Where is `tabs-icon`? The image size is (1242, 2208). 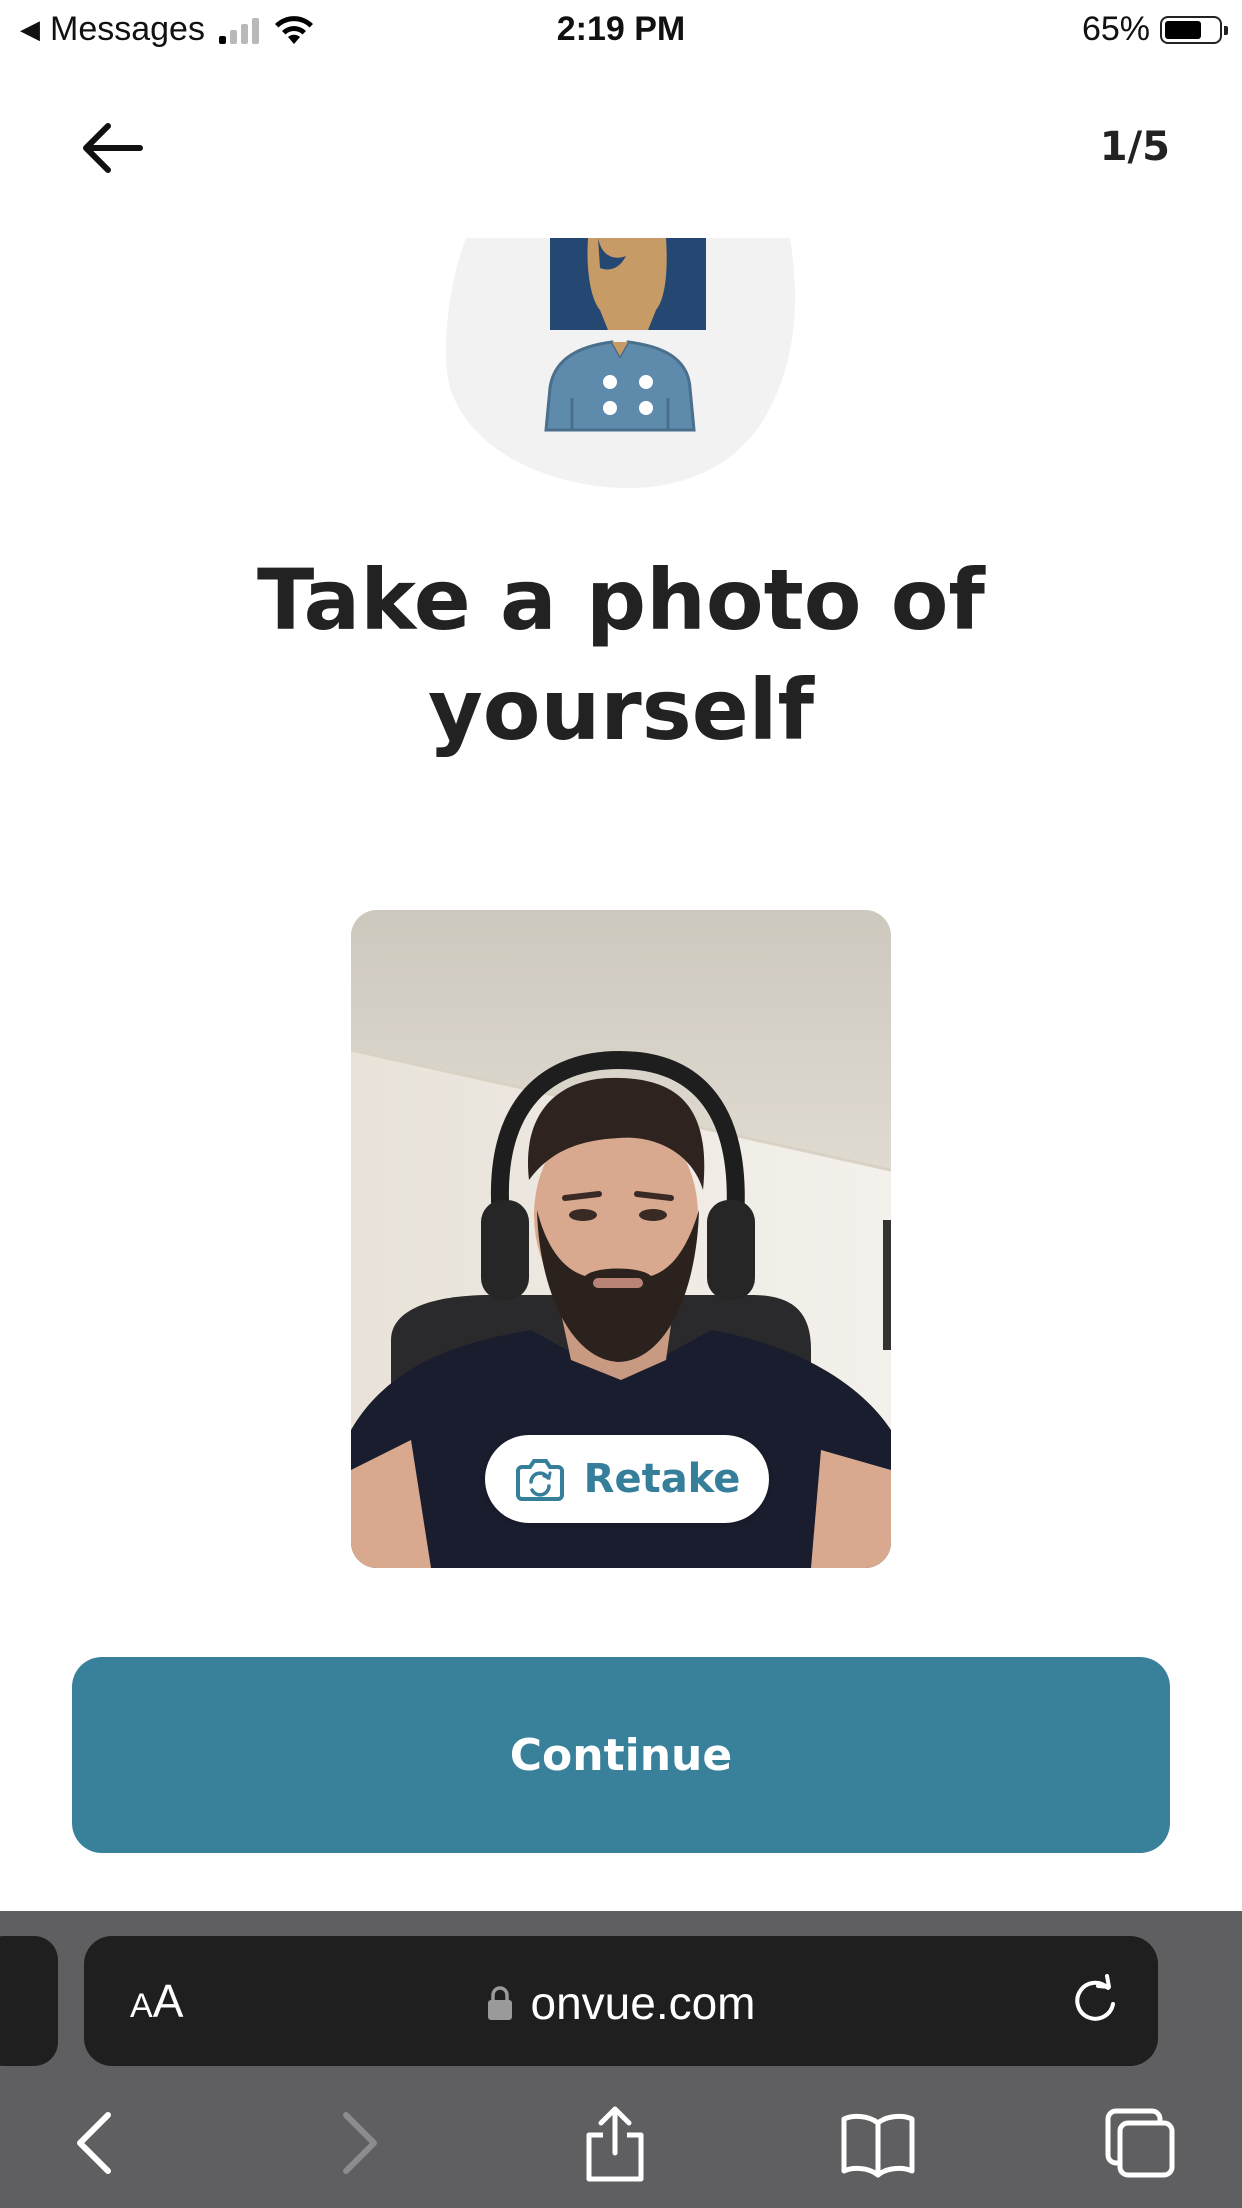 tabs-icon is located at coordinates (1140, 2143).